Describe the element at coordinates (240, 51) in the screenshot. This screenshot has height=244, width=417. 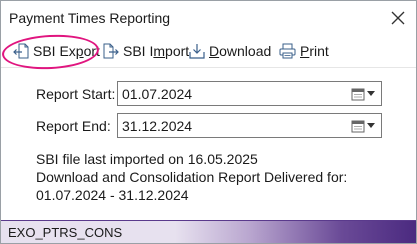
I see `download-label: Download` at that location.